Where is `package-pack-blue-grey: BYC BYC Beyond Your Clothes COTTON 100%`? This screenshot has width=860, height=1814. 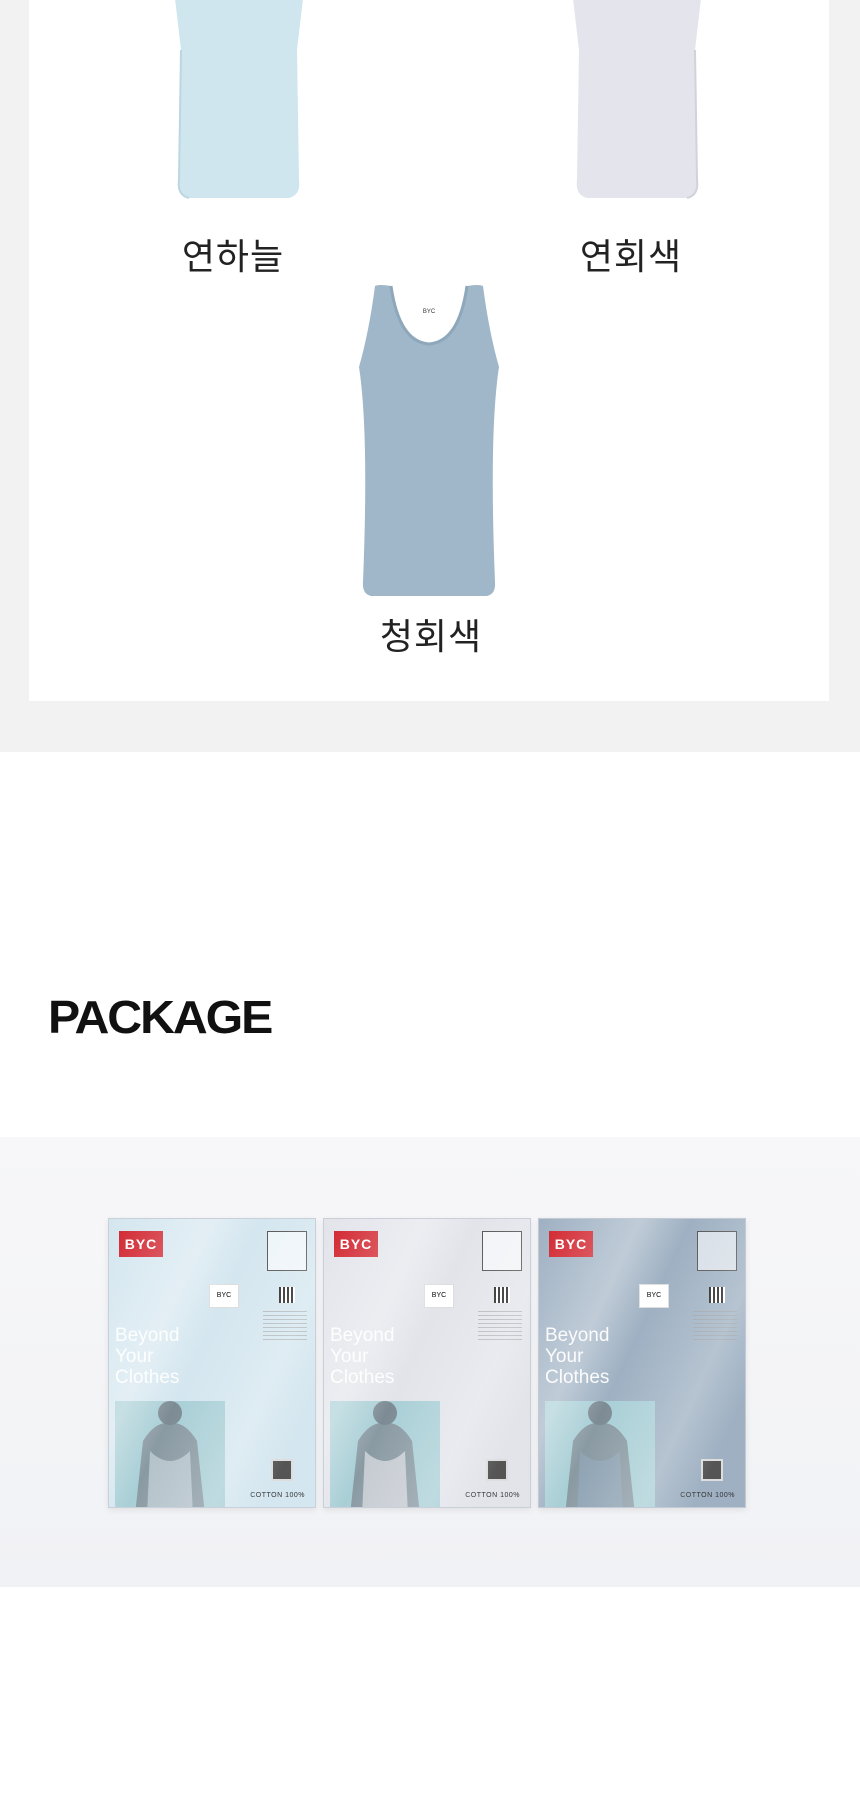
package-pack-blue-grey: BYC BYC Beyond Your Clothes COTTON 100% is located at coordinates (642, 1363).